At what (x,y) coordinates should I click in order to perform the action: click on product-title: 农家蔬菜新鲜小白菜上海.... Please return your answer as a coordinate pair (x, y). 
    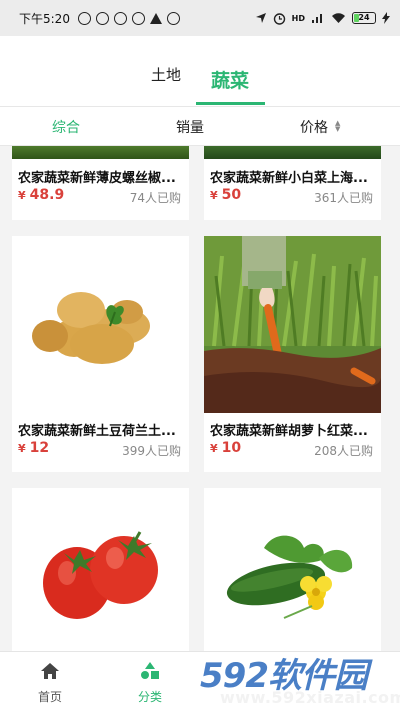
    Looking at the image, I should click on (289, 178).